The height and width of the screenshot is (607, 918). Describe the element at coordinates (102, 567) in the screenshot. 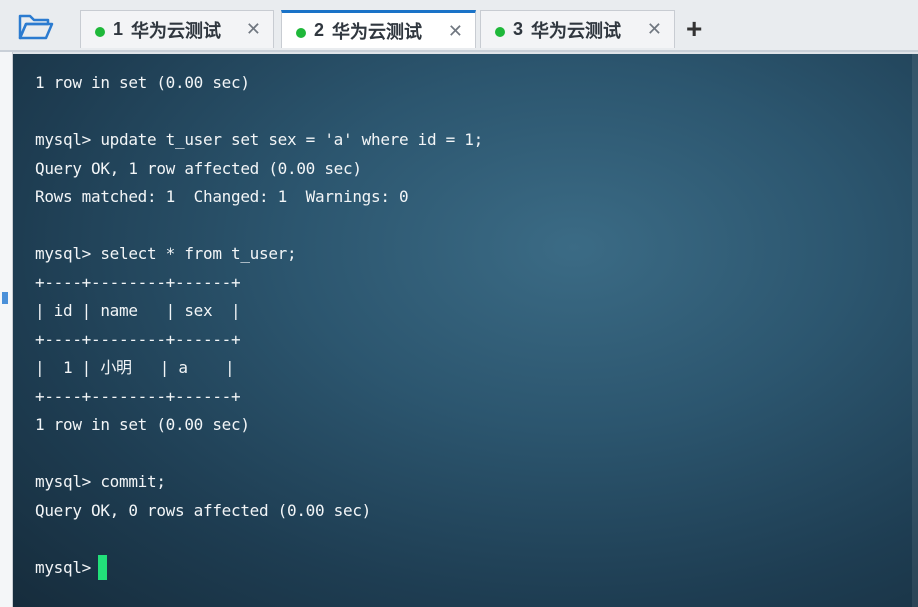

I see `terminal-cursor` at that location.